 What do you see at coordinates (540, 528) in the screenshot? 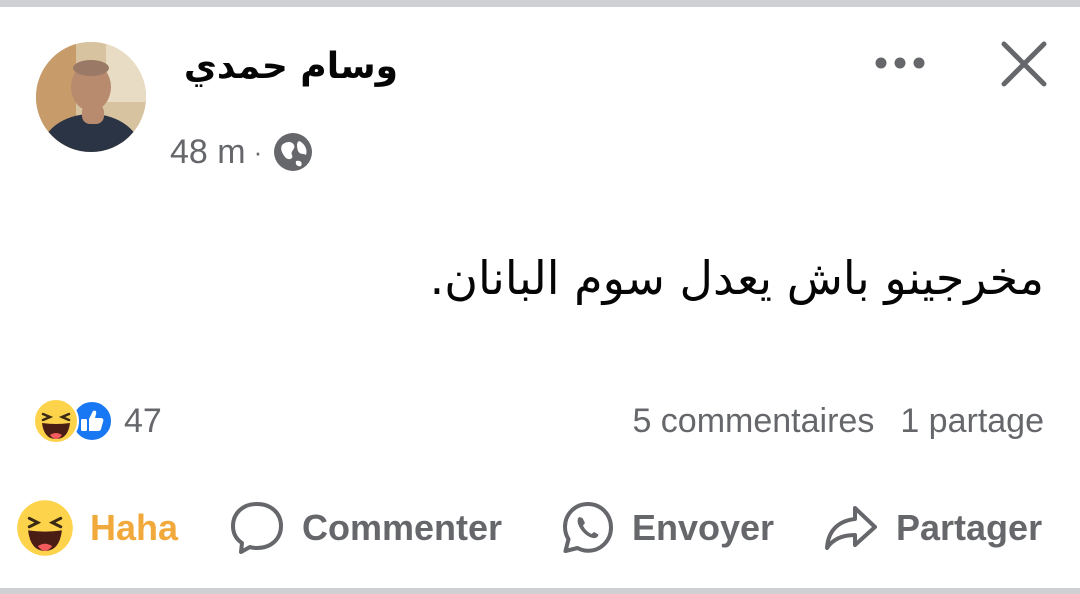
I see `action-bar: Haha Commenter Envoyer Partager` at bounding box center [540, 528].